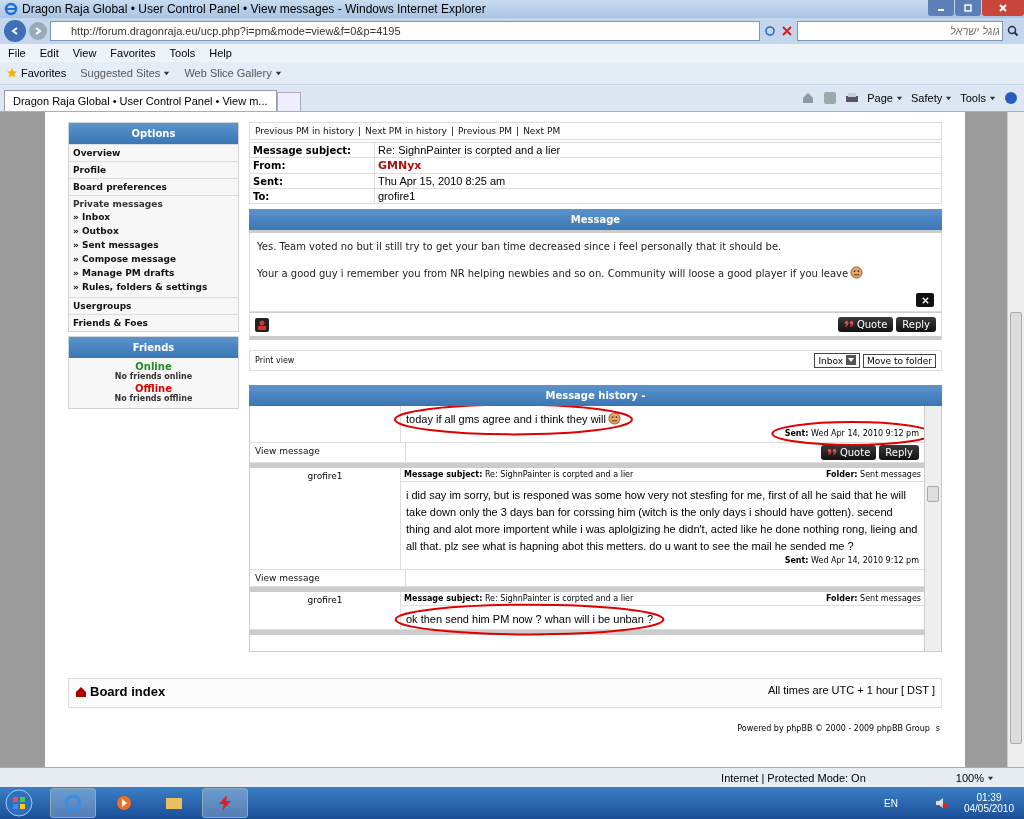 This screenshot has height=819, width=1024. What do you see at coordinates (885, 98) in the screenshot?
I see `command-menu: Page` at bounding box center [885, 98].